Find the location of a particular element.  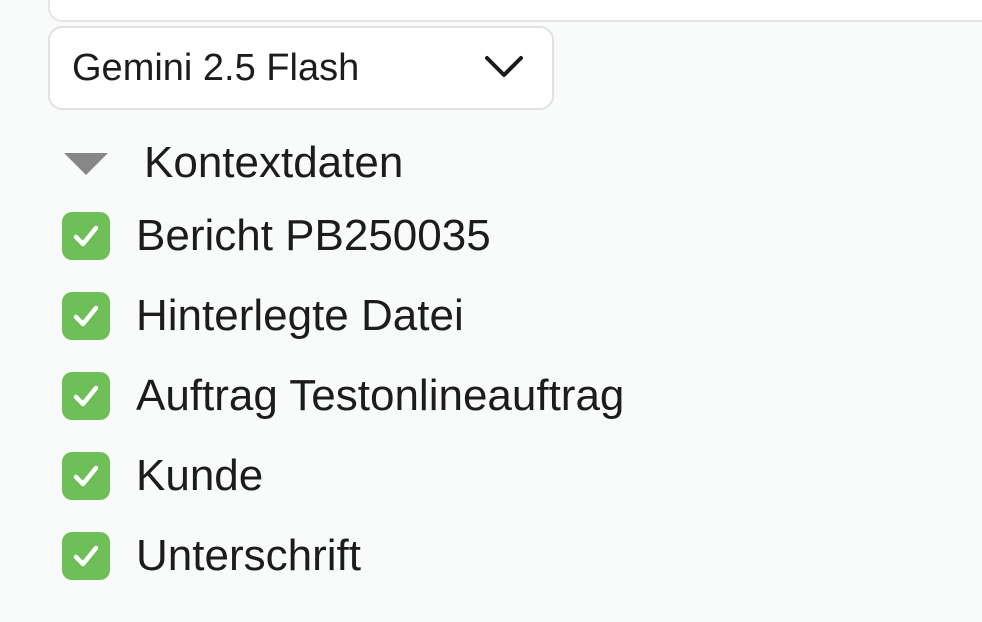

section-title: Kontextdaten is located at coordinates (274, 162).